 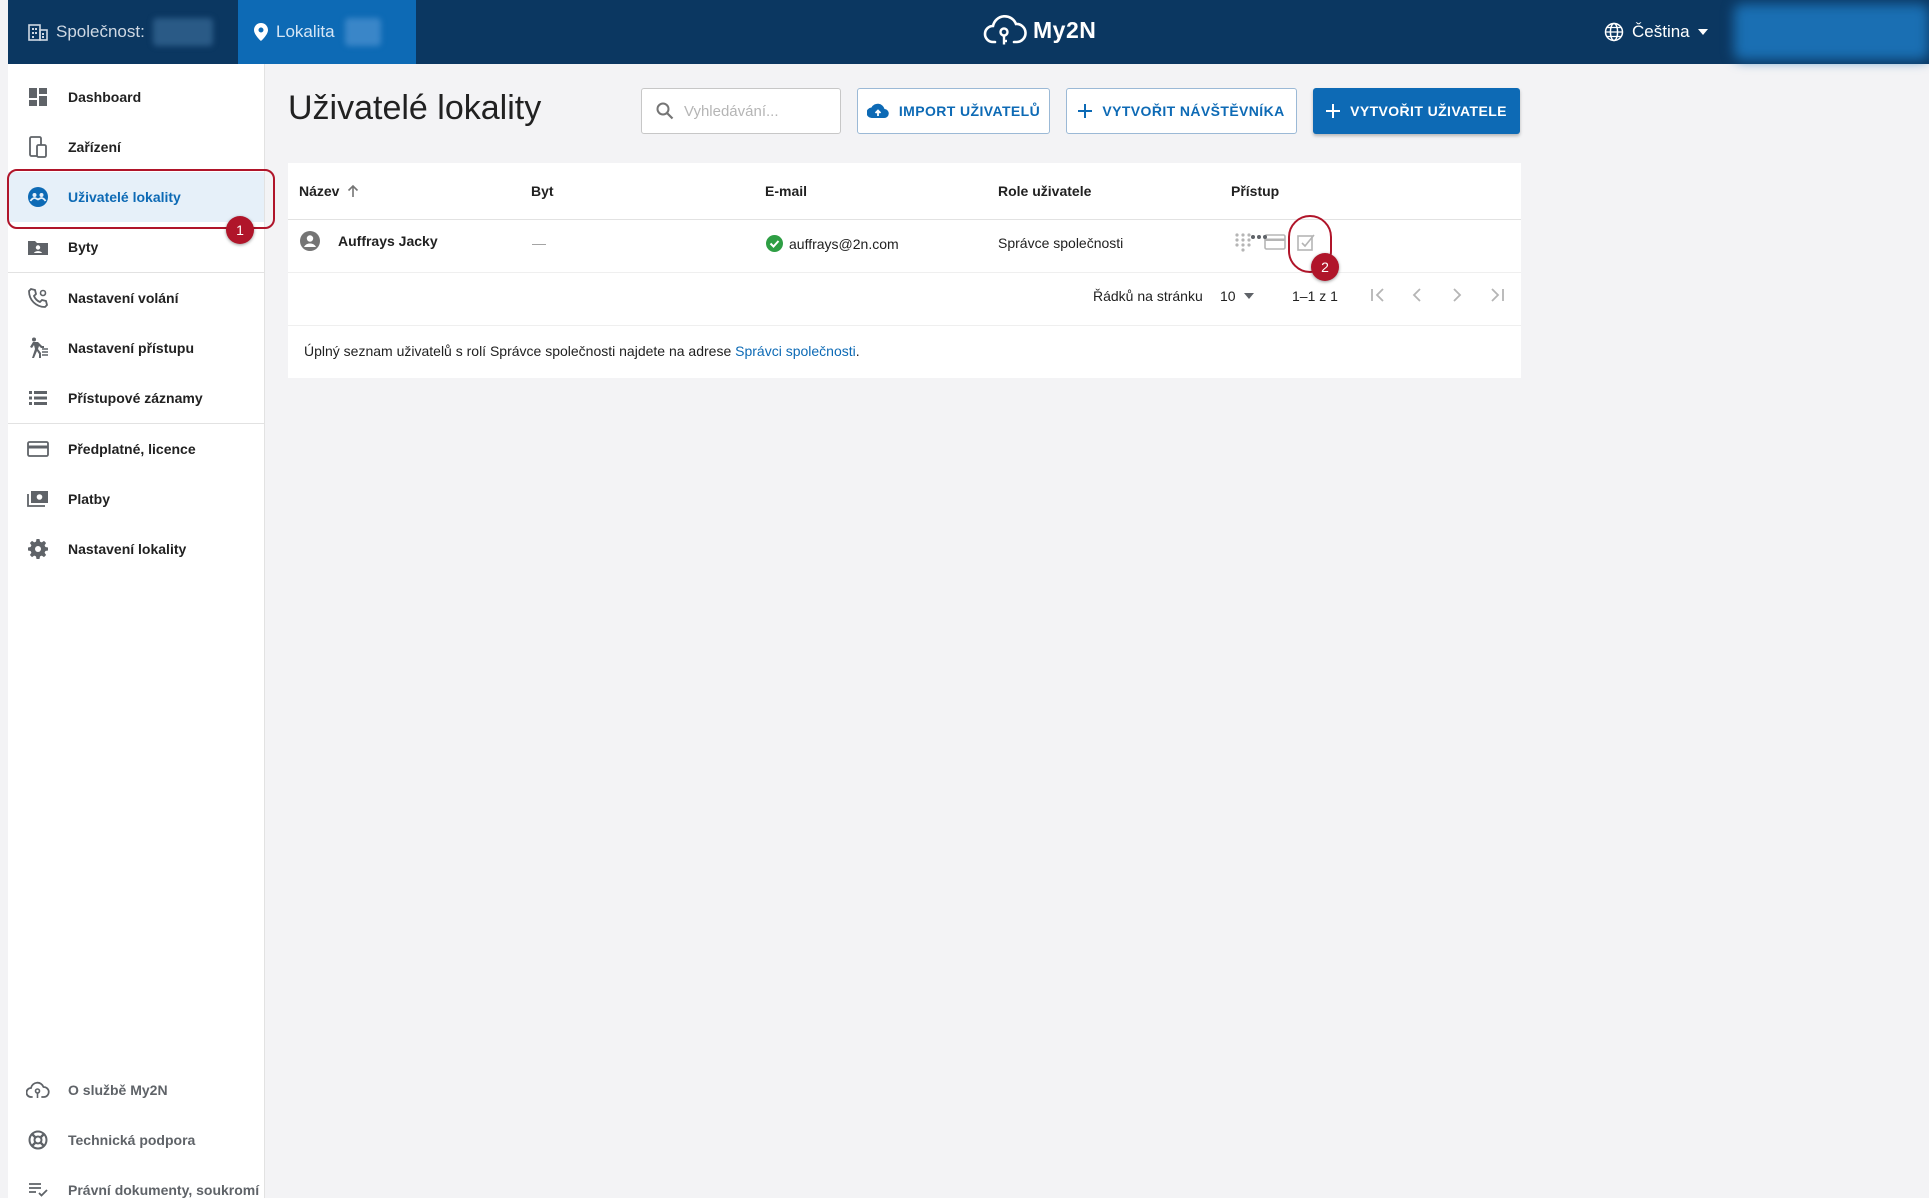 I want to click on callout-badge-1: 1, so click(x=240, y=230).